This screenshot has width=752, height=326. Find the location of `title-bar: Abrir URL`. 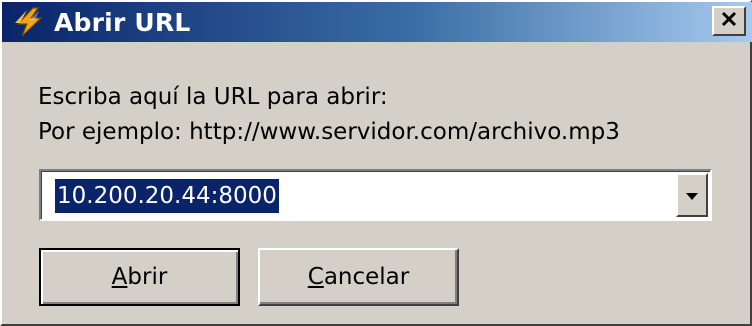

title-bar: Abrir URL is located at coordinates (377, 22).